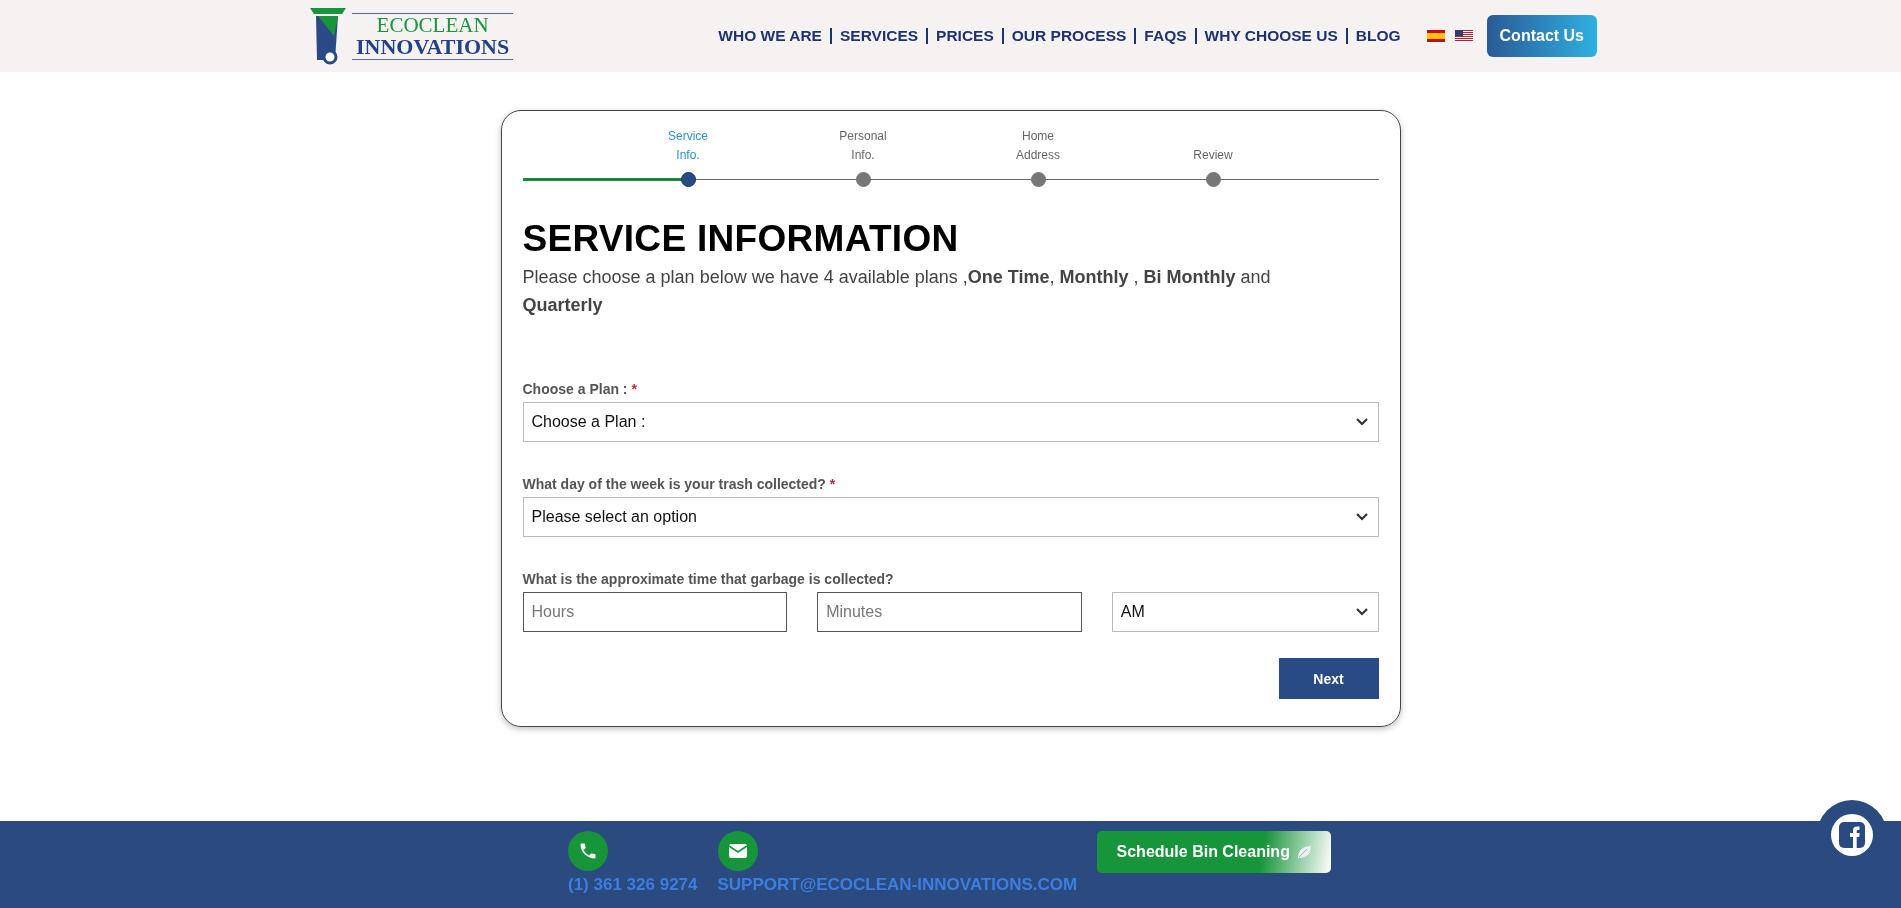 The width and height of the screenshot is (1901, 908). What do you see at coordinates (1377, 36) in the screenshot?
I see `nav-link: BLOG` at bounding box center [1377, 36].